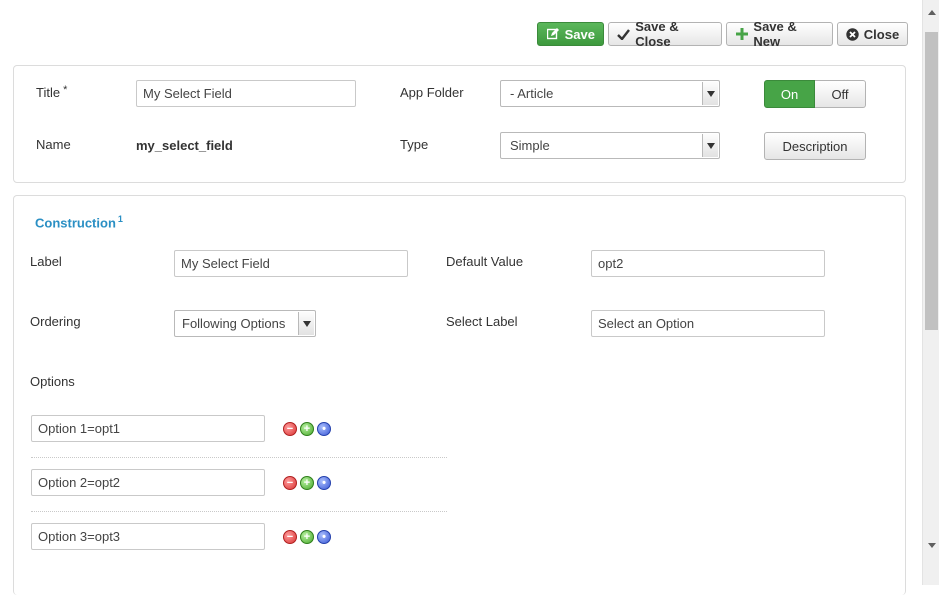 The width and height of the screenshot is (939, 595). What do you see at coordinates (148, 482) in the screenshot?
I see `option-input: Option 2=opt2` at bounding box center [148, 482].